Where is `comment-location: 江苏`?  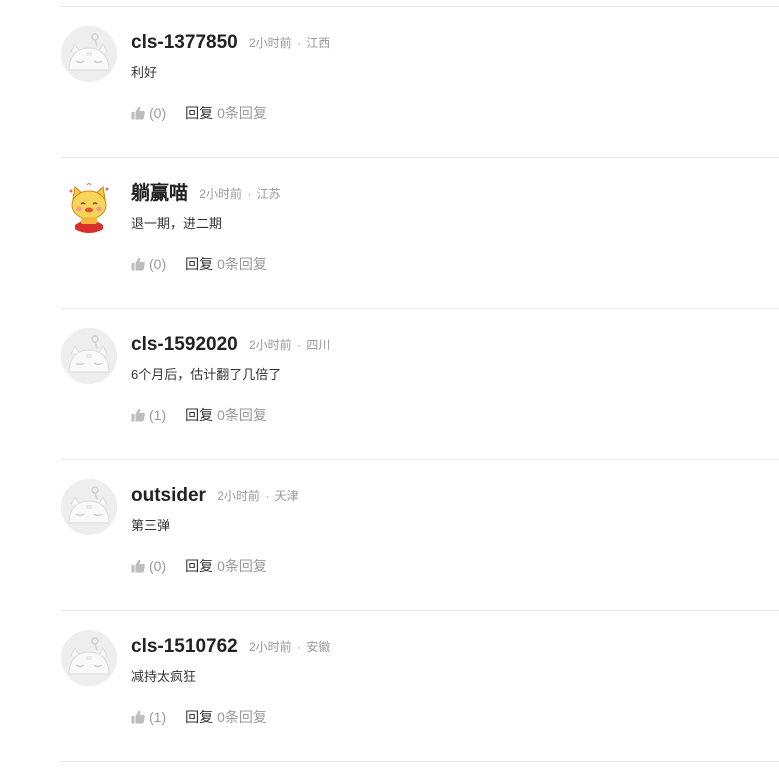
comment-location: 江苏 is located at coordinates (268, 194).